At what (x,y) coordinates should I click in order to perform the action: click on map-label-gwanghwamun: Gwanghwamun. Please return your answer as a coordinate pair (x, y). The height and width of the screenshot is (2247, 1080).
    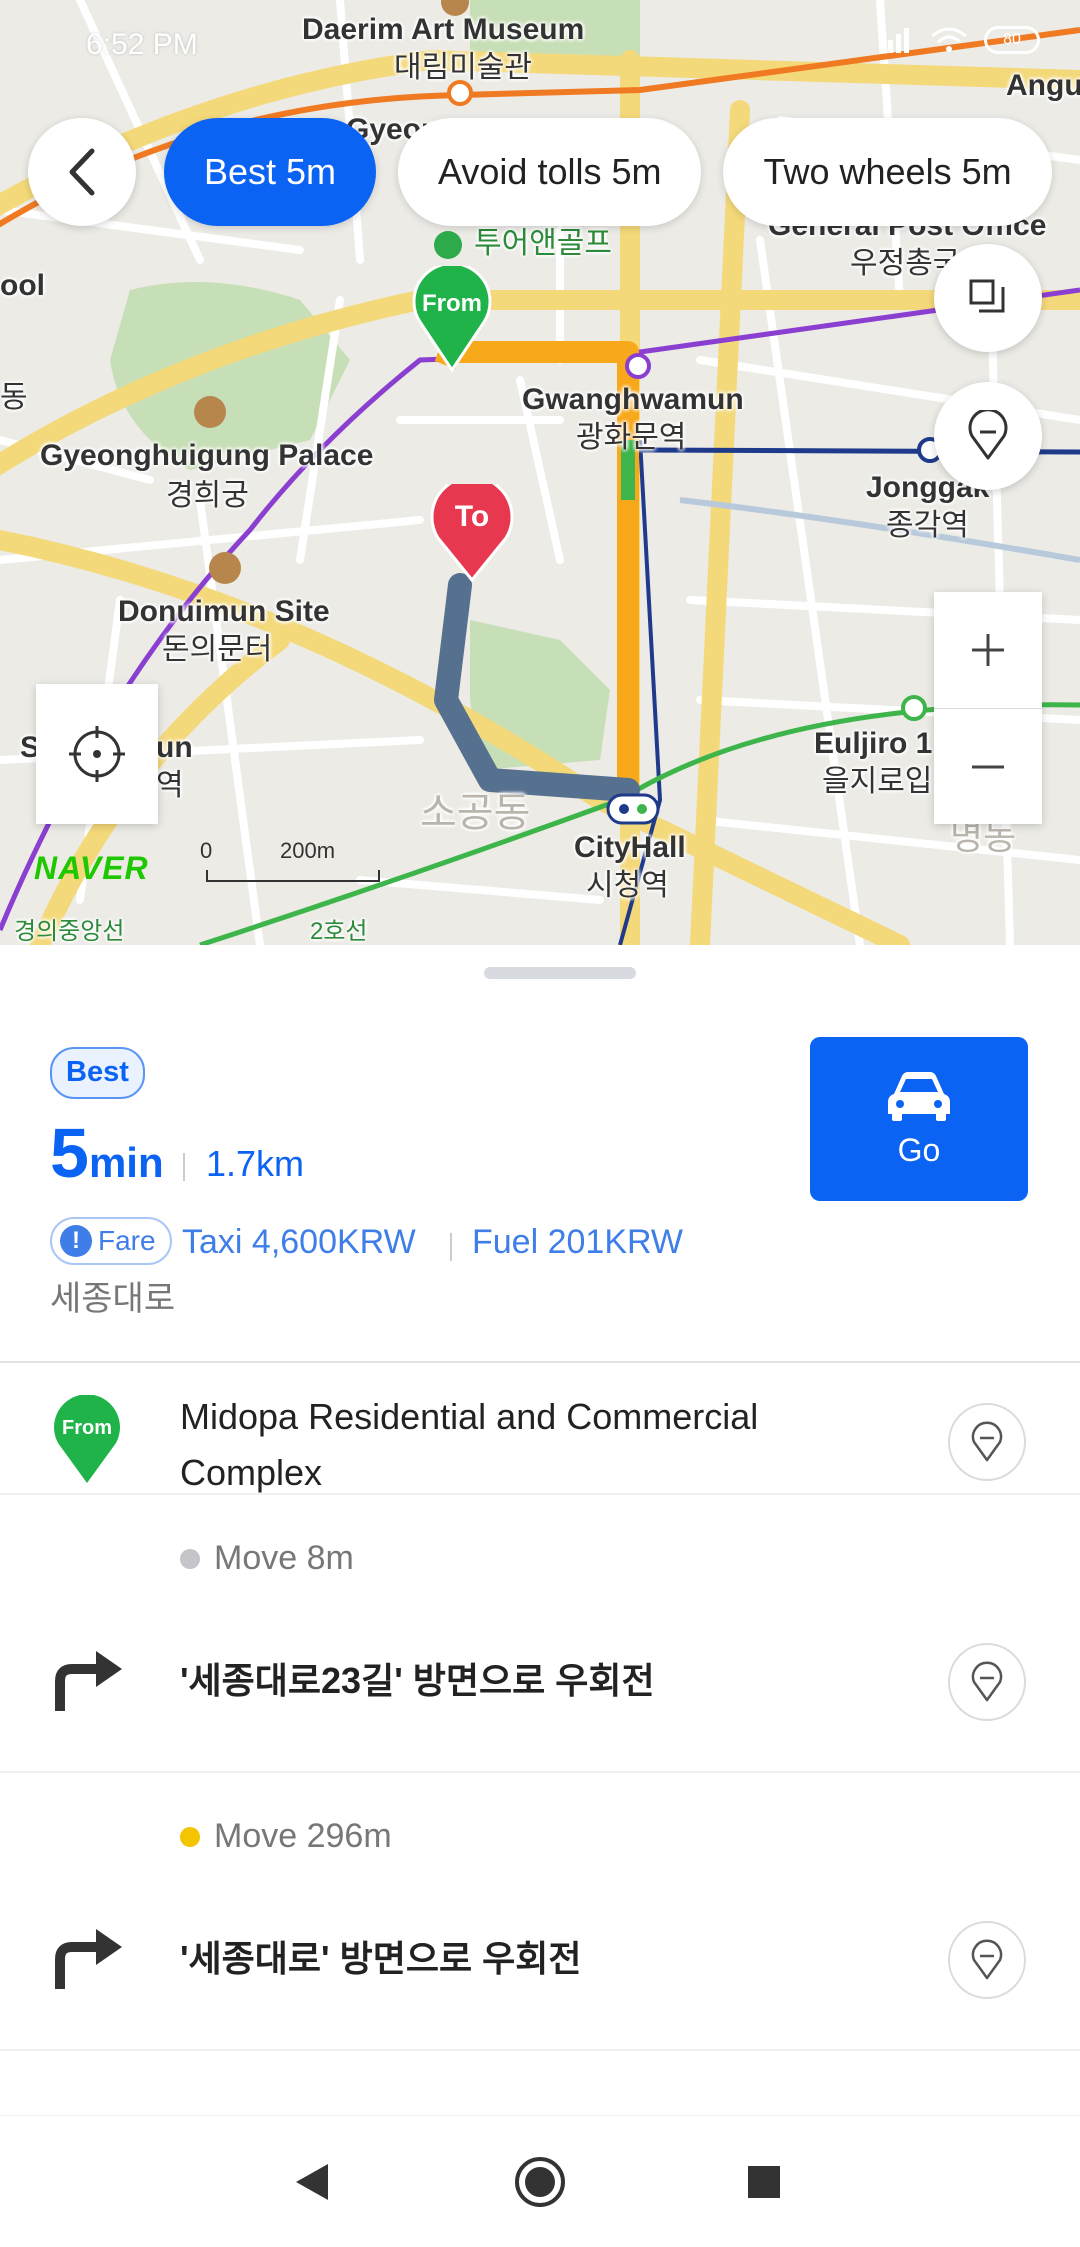
    Looking at the image, I should click on (633, 399).